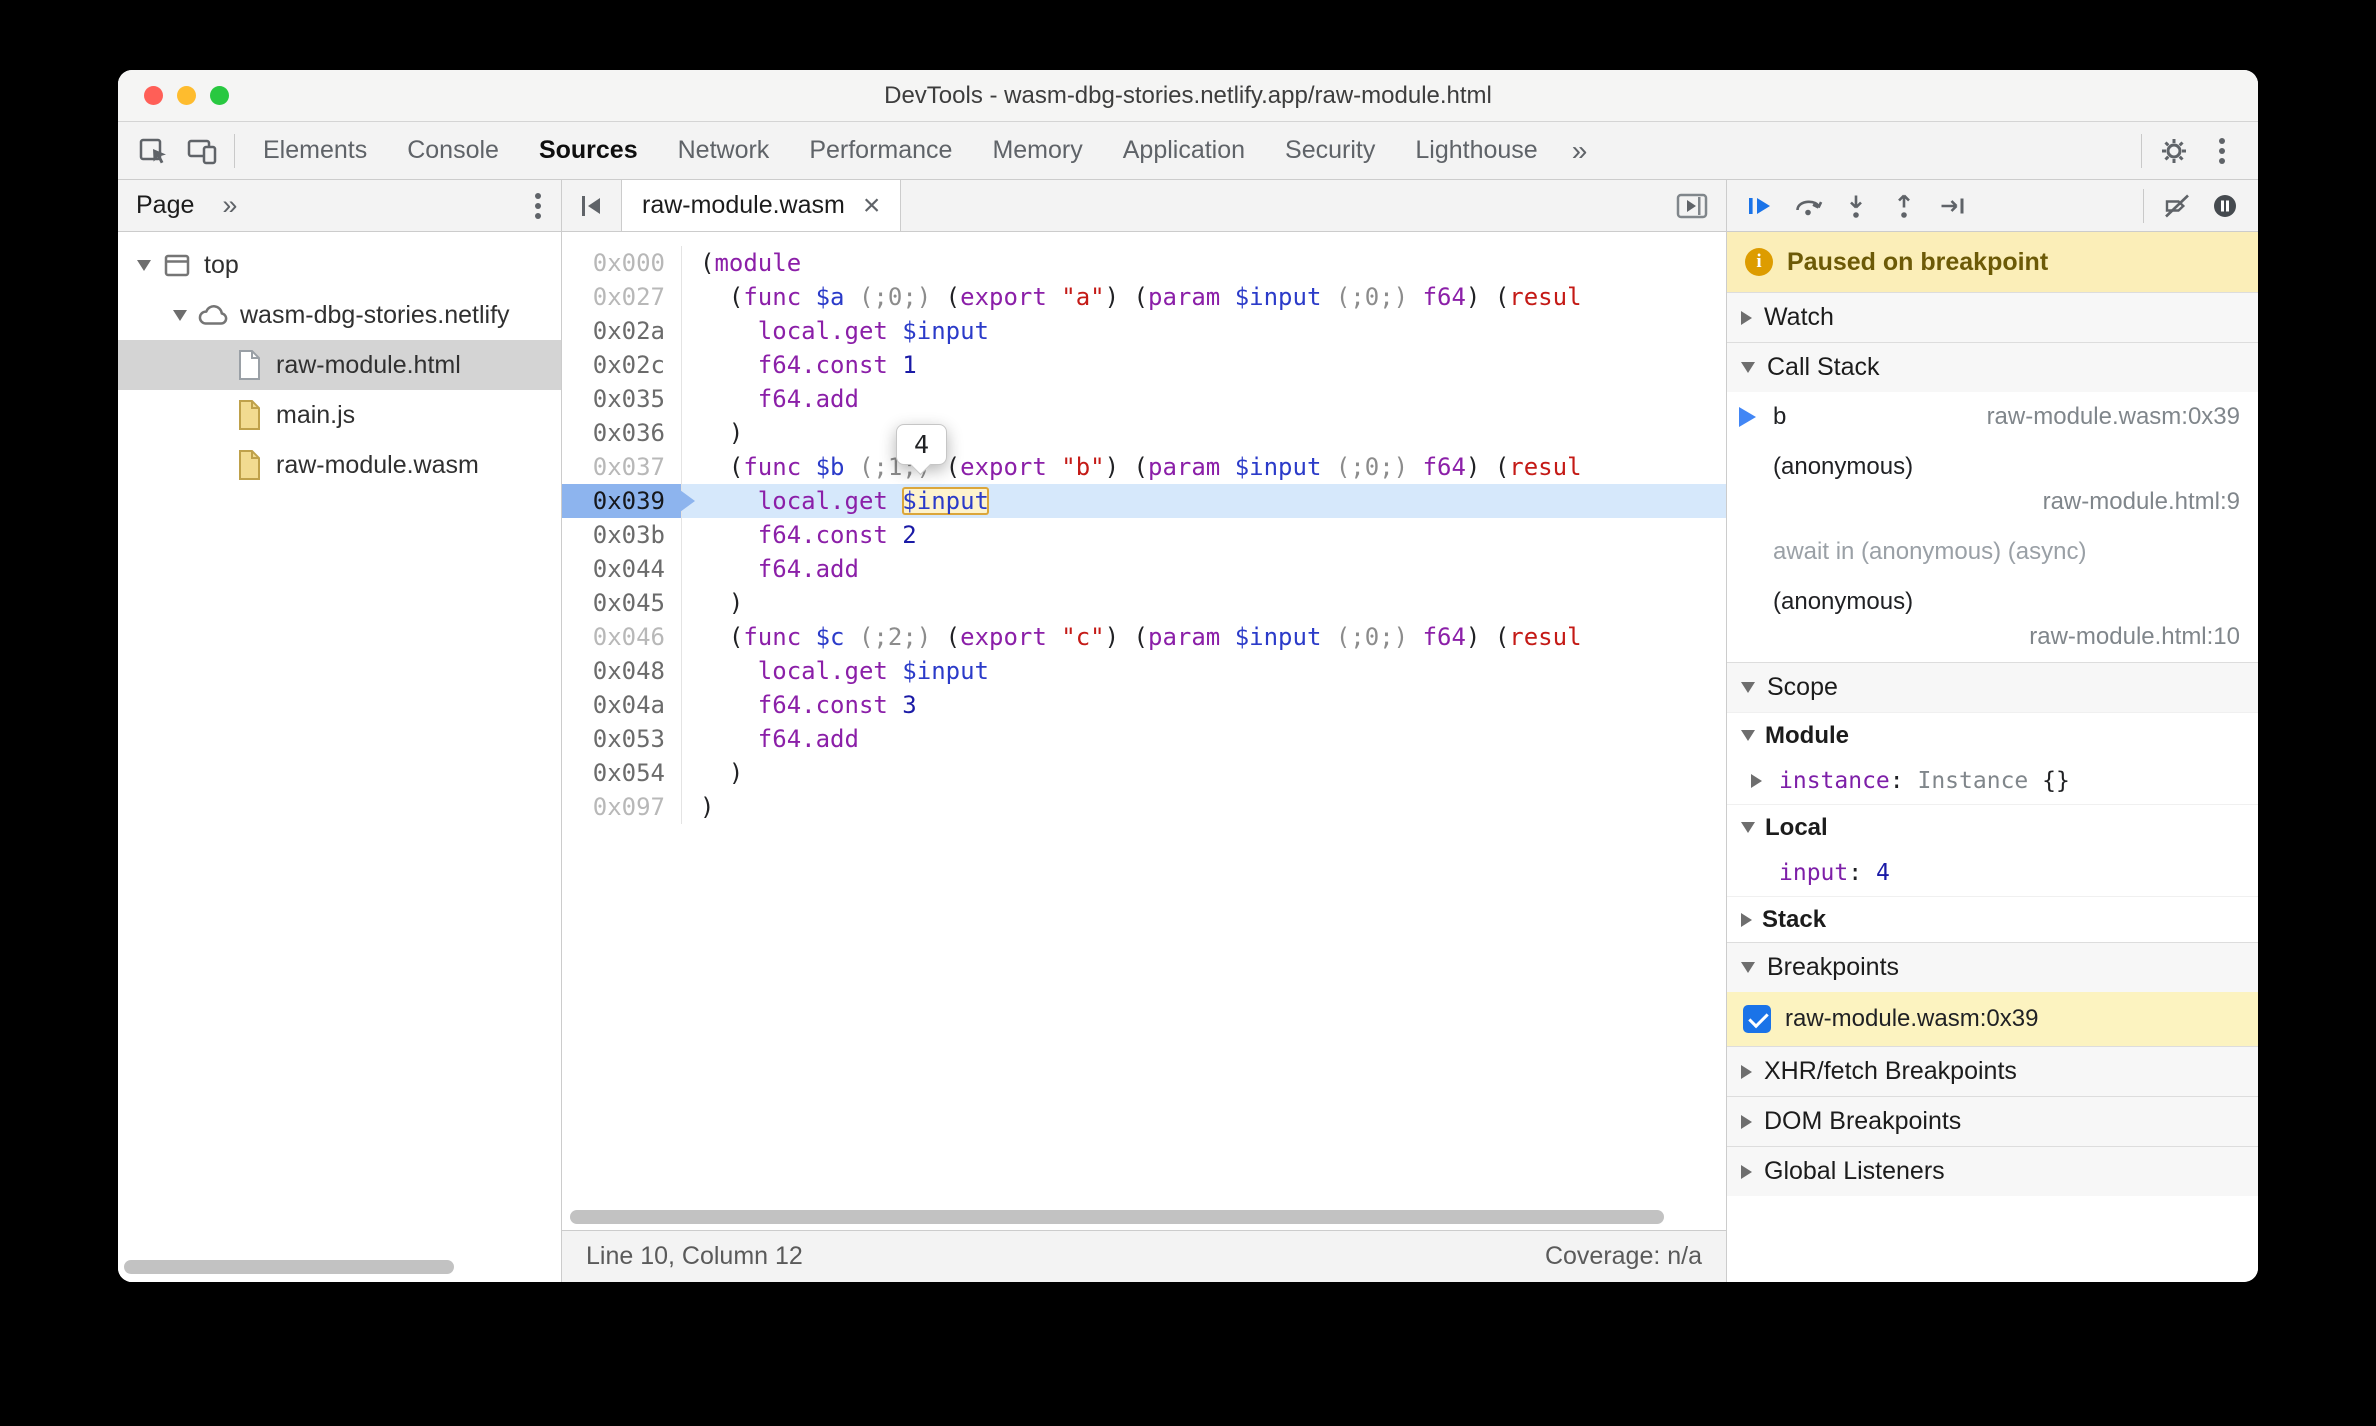 This screenshot has height=1426, width=2376. I want to click on coverage-status: Coverage: n/a, so click(1623, 1256).